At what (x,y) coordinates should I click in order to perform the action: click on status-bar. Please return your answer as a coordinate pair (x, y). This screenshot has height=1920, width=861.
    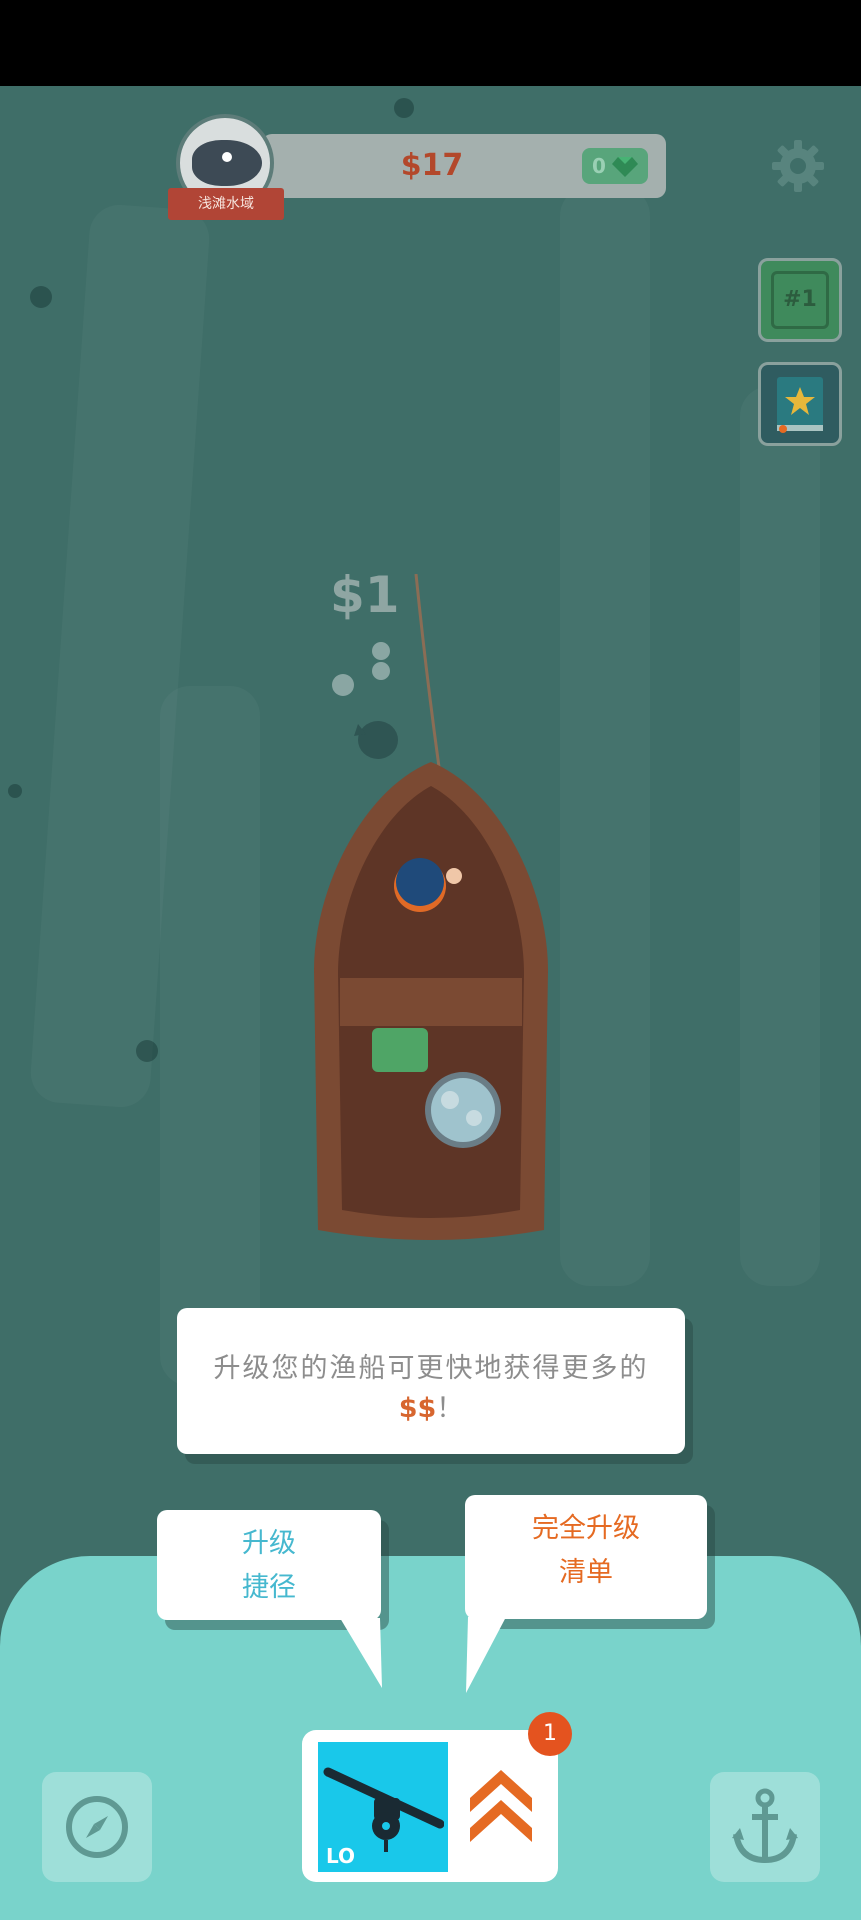
    Looking at the image, I should click on (430, 43).